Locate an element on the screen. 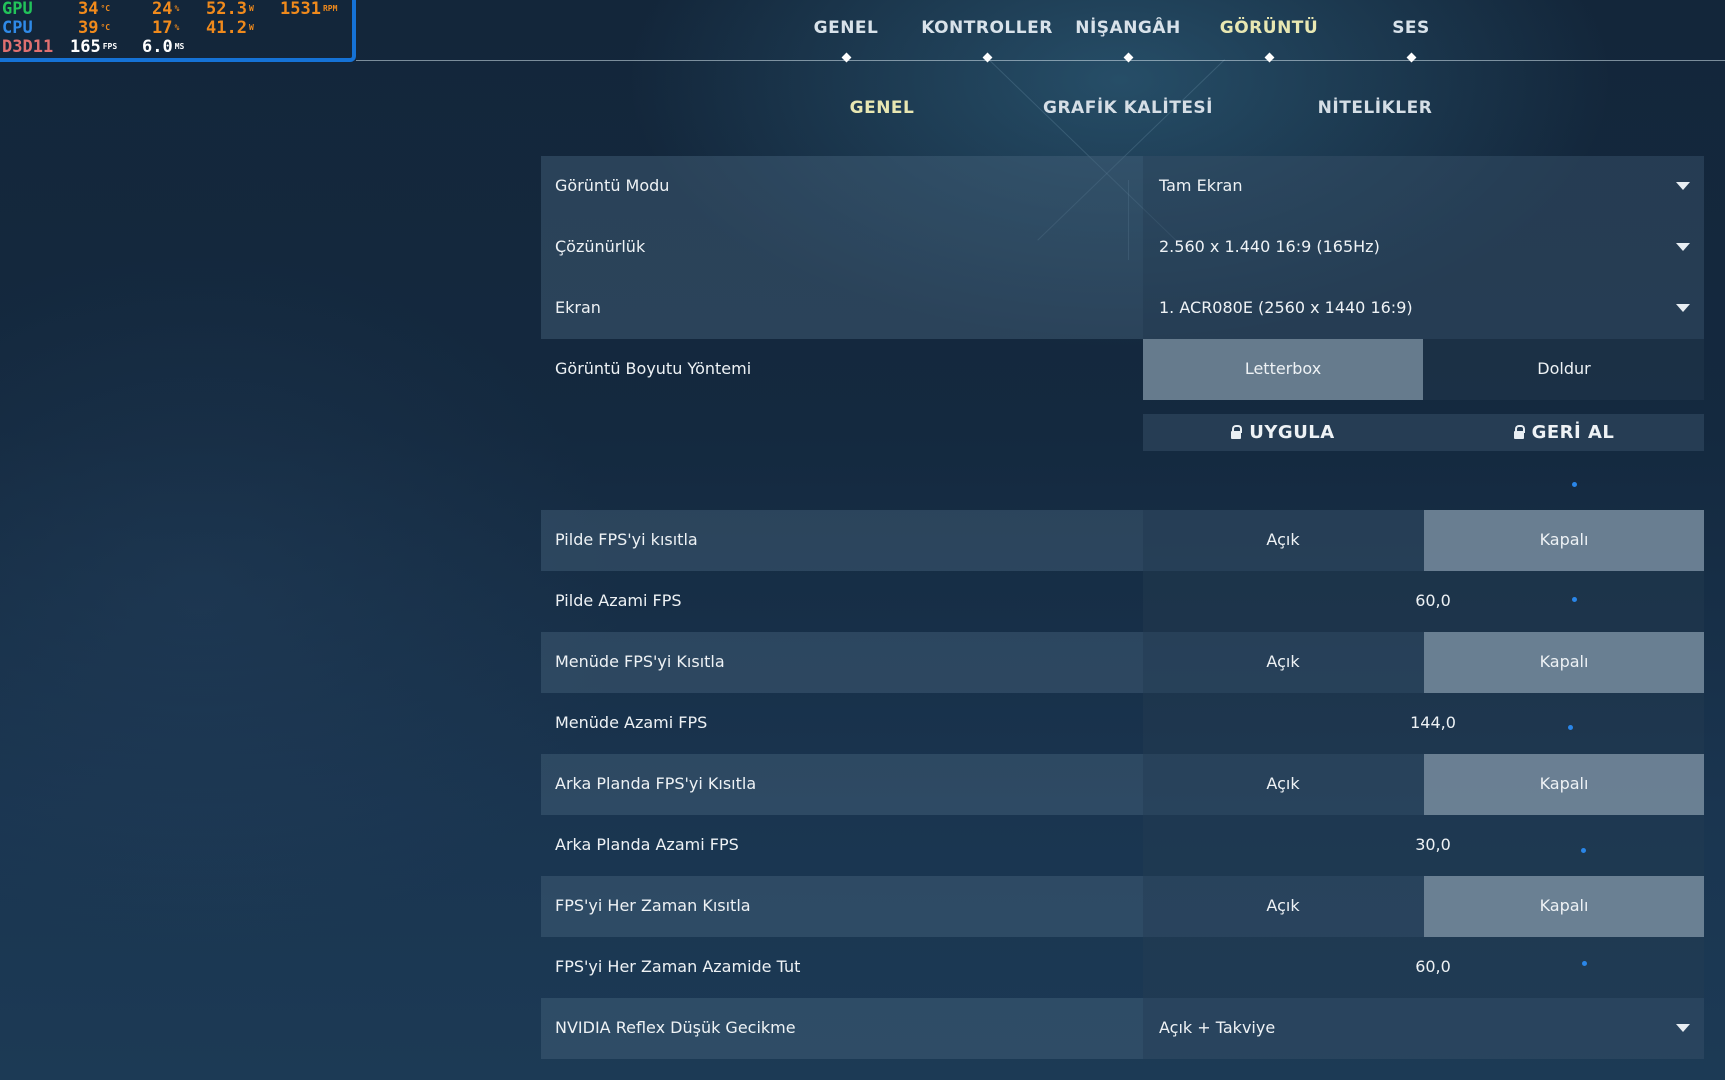 This screenshot has width=1725, height=1080. display-mode-dropdown: Tam Ekran is located at coordinates (1423, 186).